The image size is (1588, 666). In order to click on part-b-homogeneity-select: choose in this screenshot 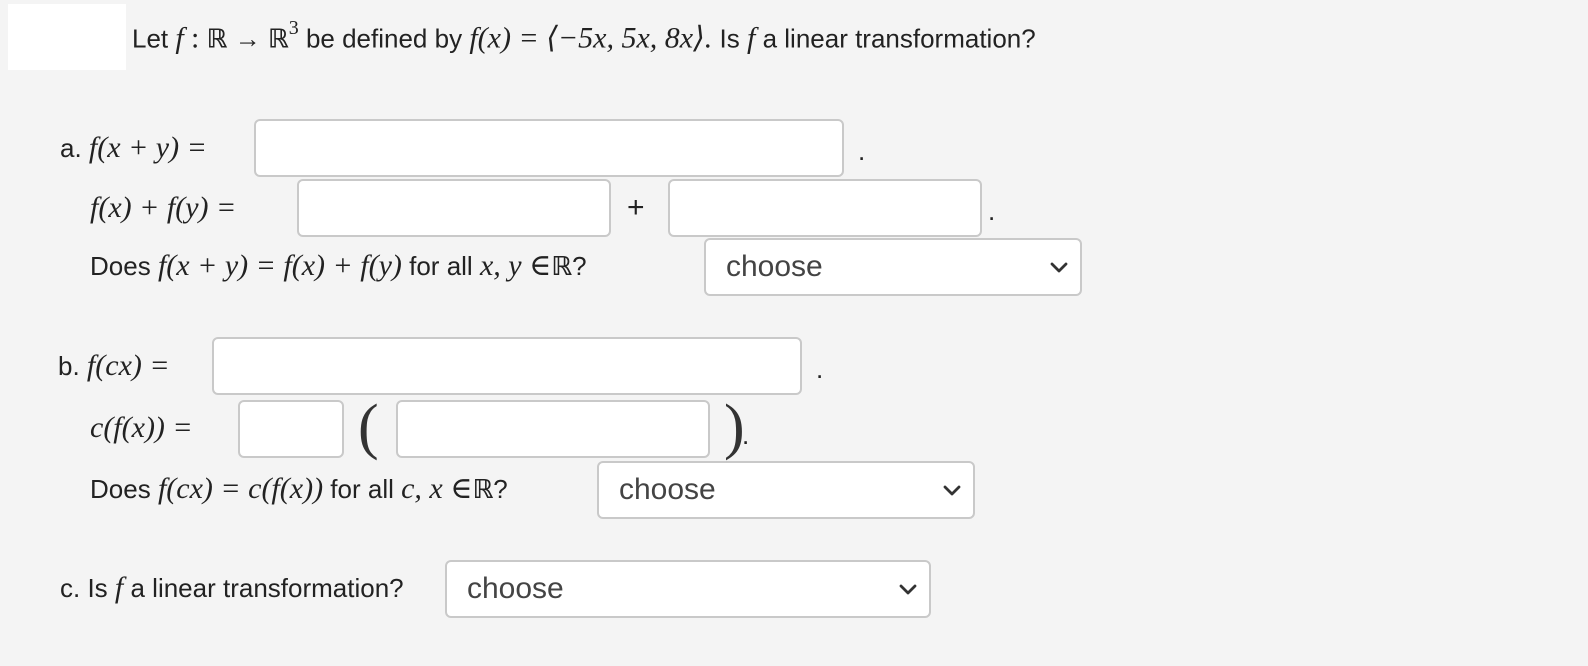, I will do `click(786, 490)`.